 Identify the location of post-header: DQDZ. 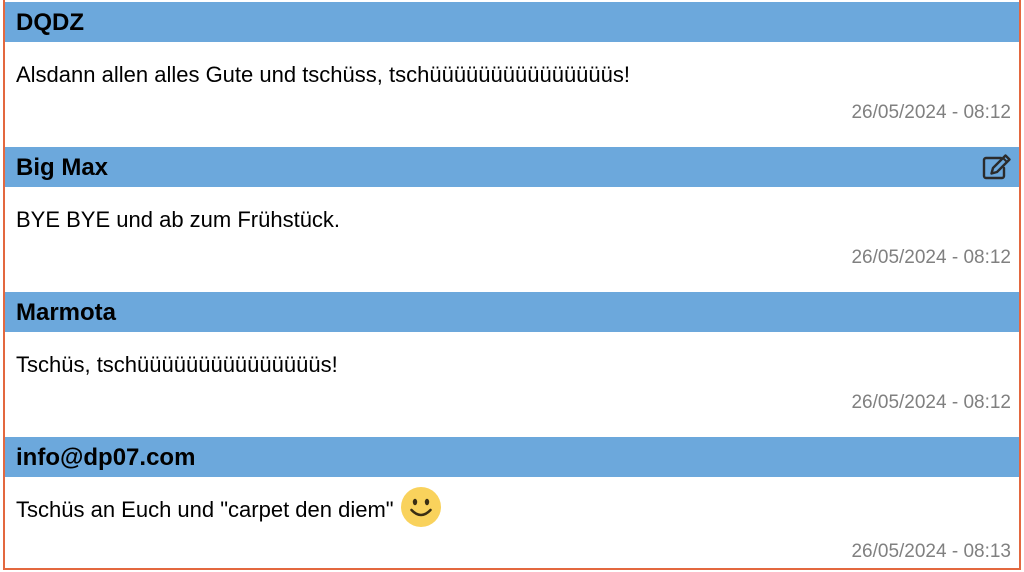
(512, 22).